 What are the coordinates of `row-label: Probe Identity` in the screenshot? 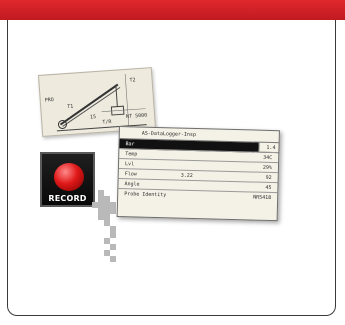 It's located at (145, 195).